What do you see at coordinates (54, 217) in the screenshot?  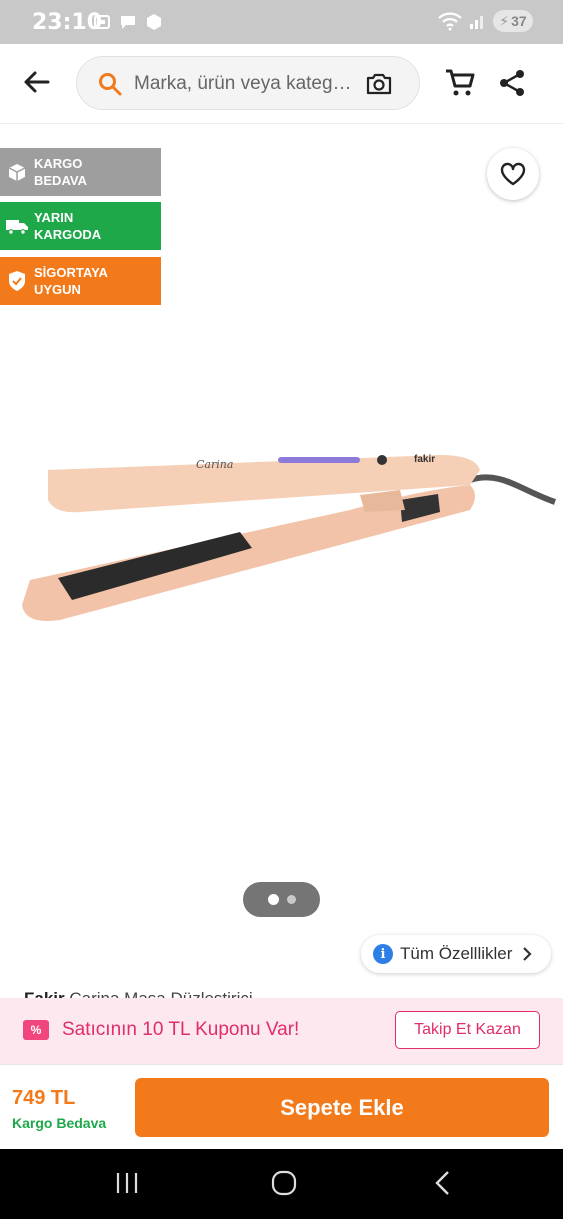 I see `badge-line1: YARIN` at bounding box center [54, 217].